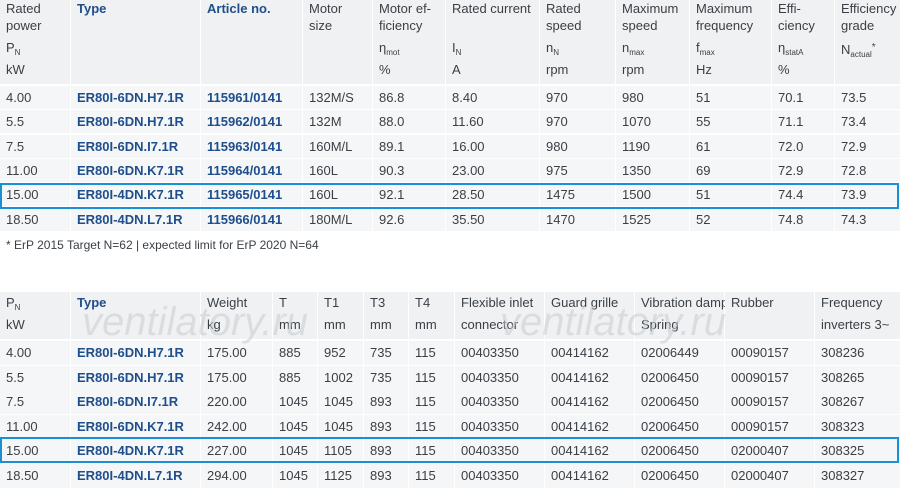  What do you see at coordinates (468, 146) in the screenshot?
I see `cell-value: 16.00` at bounding box center [468, 146].